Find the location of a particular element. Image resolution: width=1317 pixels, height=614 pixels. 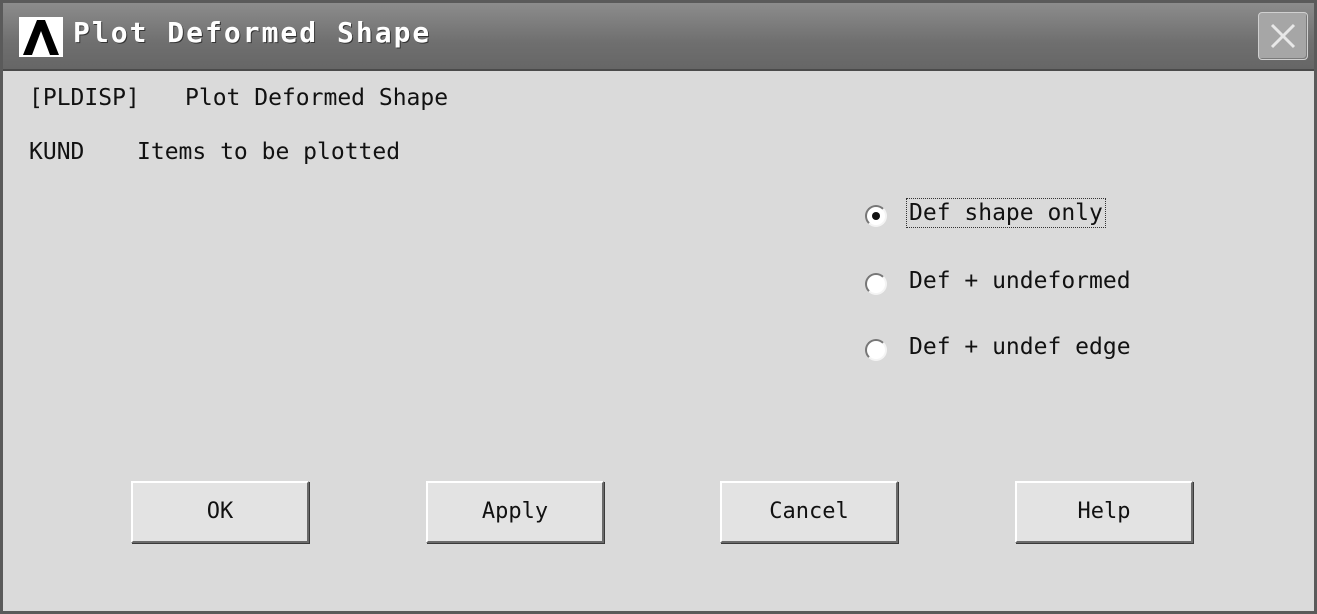

close-icon is located at coordinates (1283, 36).